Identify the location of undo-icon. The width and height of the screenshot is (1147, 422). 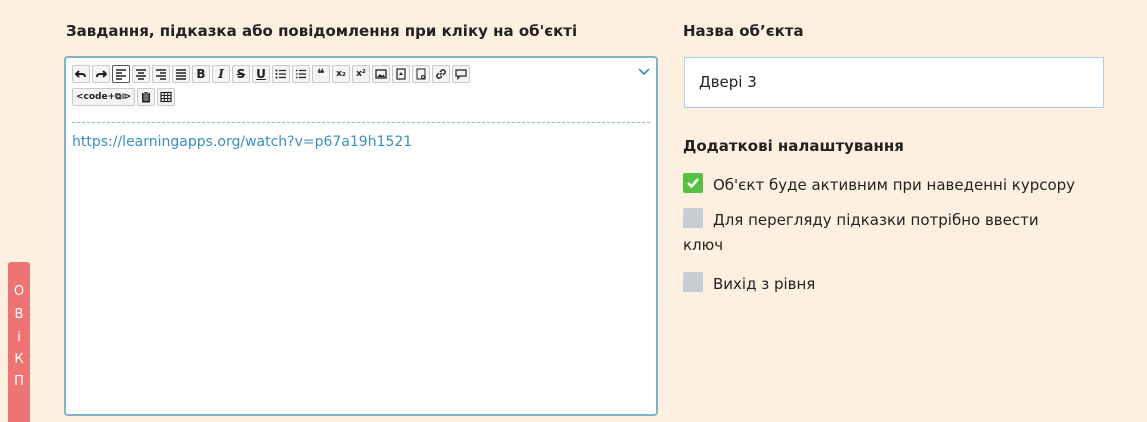
(80, 74).